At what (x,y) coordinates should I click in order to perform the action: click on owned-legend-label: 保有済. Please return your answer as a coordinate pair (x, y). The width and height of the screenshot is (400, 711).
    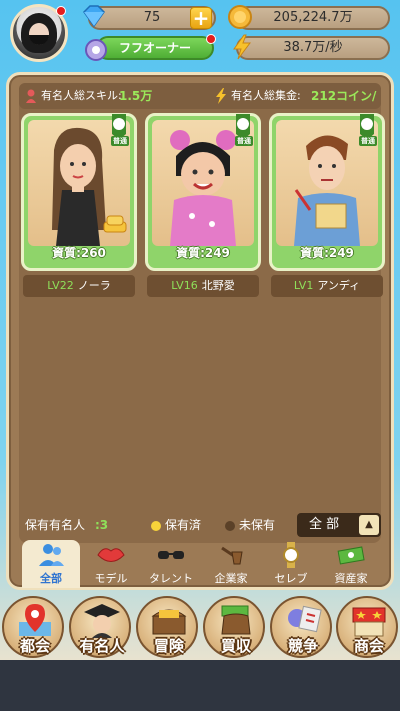
    Looking at the image, I should click on (183, 525).